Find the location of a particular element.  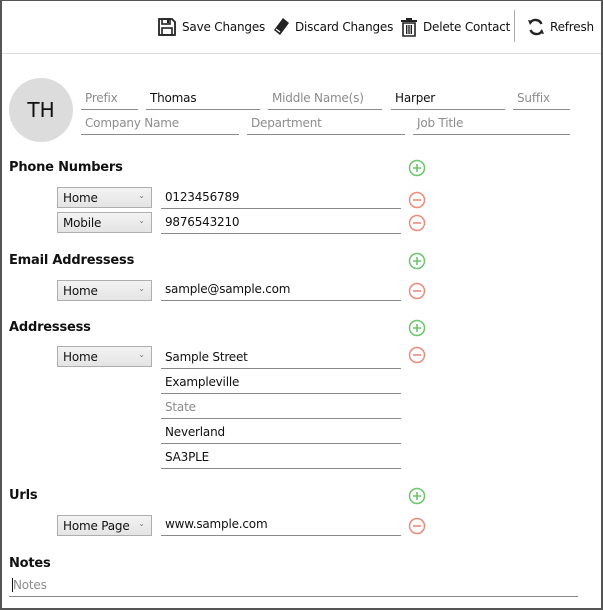

url-type-value: Home Page is located at coordinates (96, 526).